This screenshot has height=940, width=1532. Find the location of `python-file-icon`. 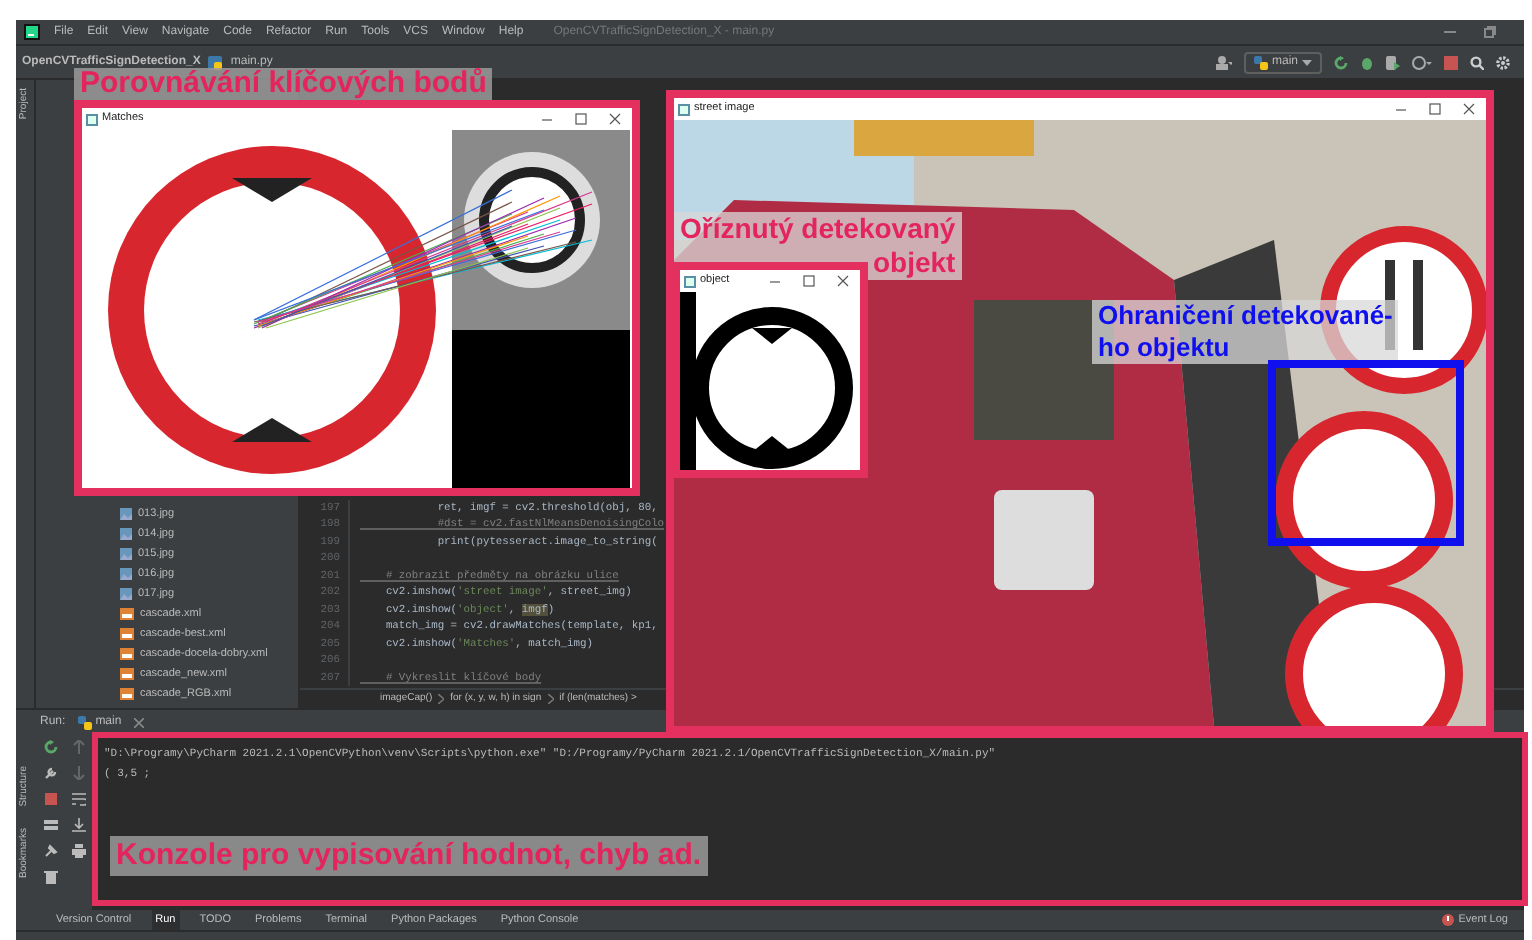

python-file-icon is located at coordinates (215, 62).